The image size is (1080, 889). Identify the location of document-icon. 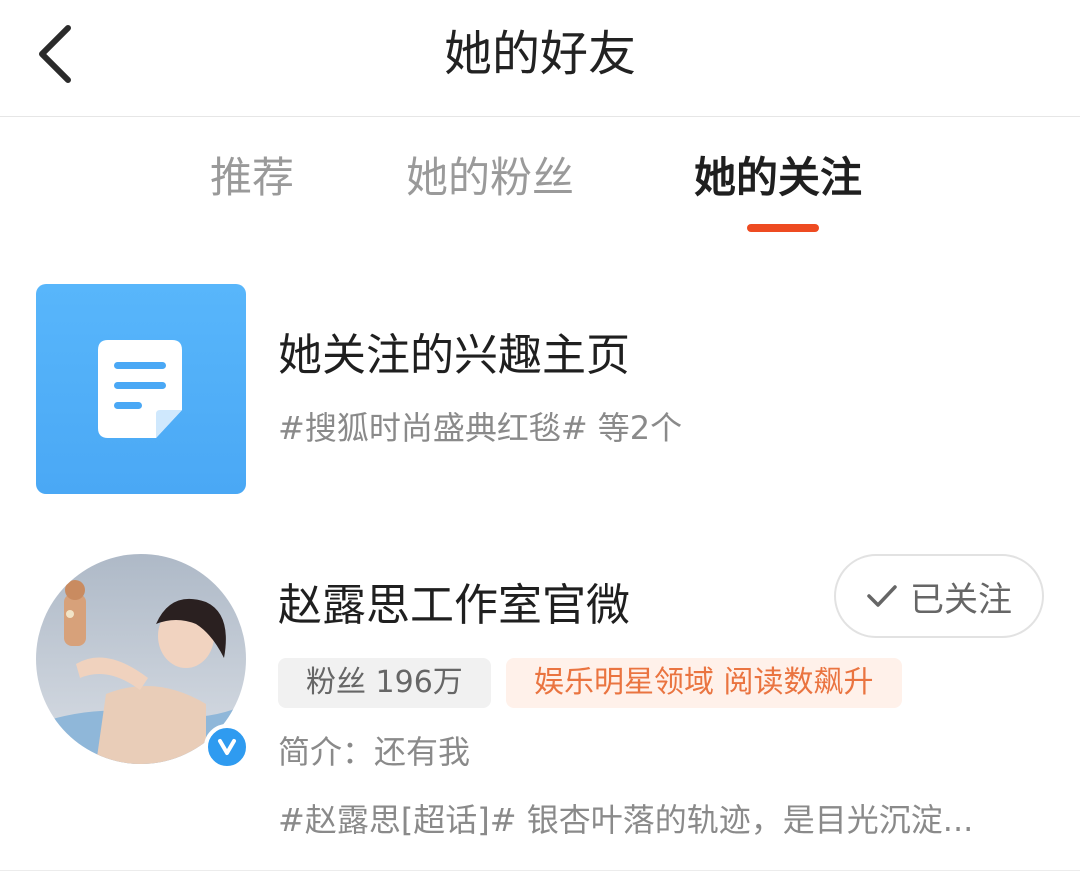
(140, 389).